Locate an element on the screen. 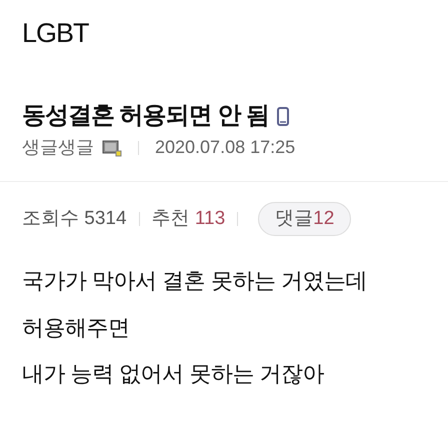 The height and width of the screenshot is (448, 448). mobile-icon is located at coordinates (283, 116).